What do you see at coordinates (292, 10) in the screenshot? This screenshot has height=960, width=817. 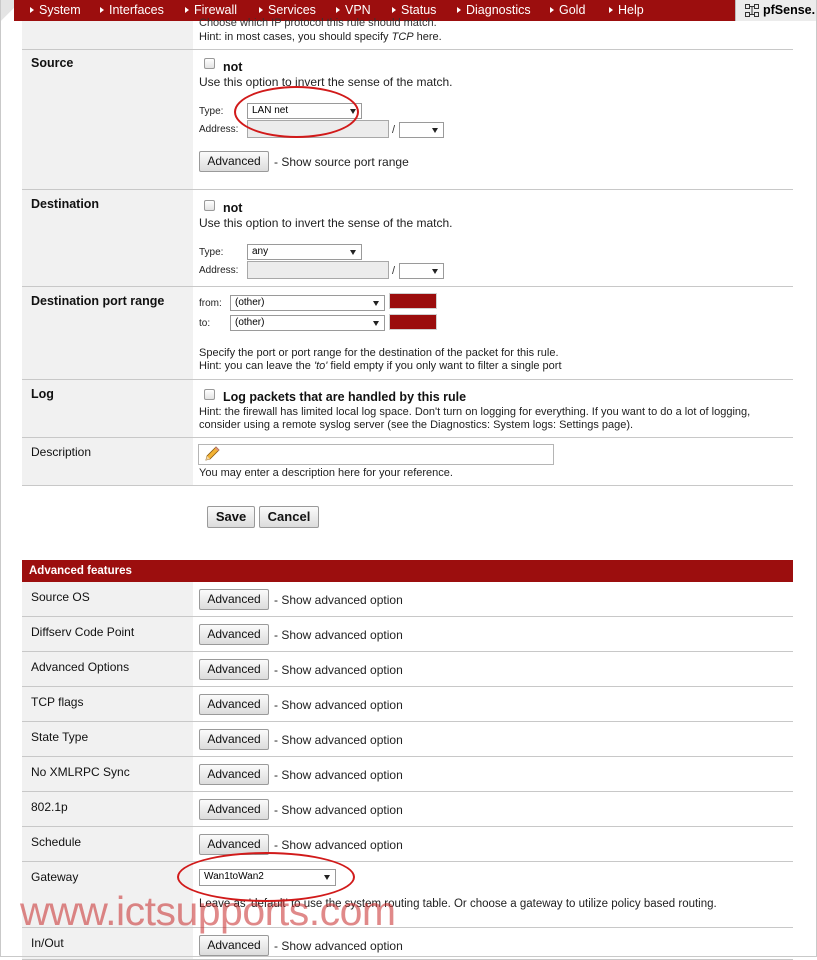 I see `nav-label: Services` at bounding box center [292, 10].